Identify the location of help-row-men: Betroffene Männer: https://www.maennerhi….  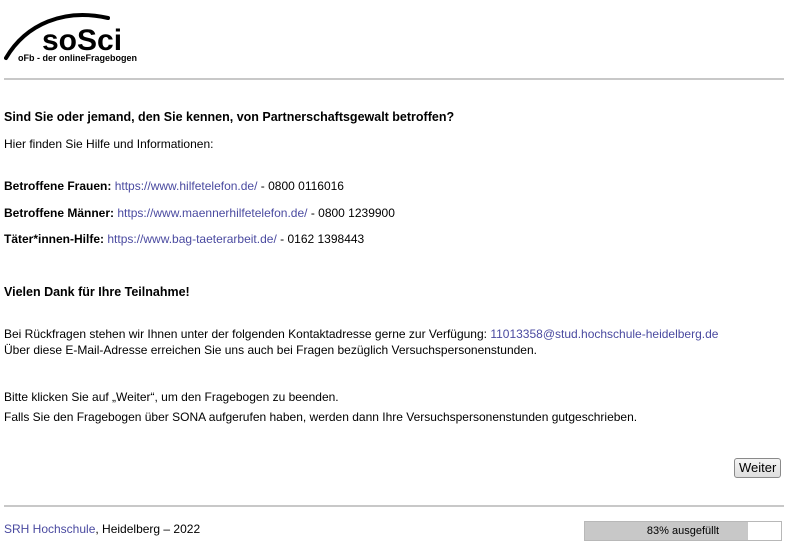
(199, 213).